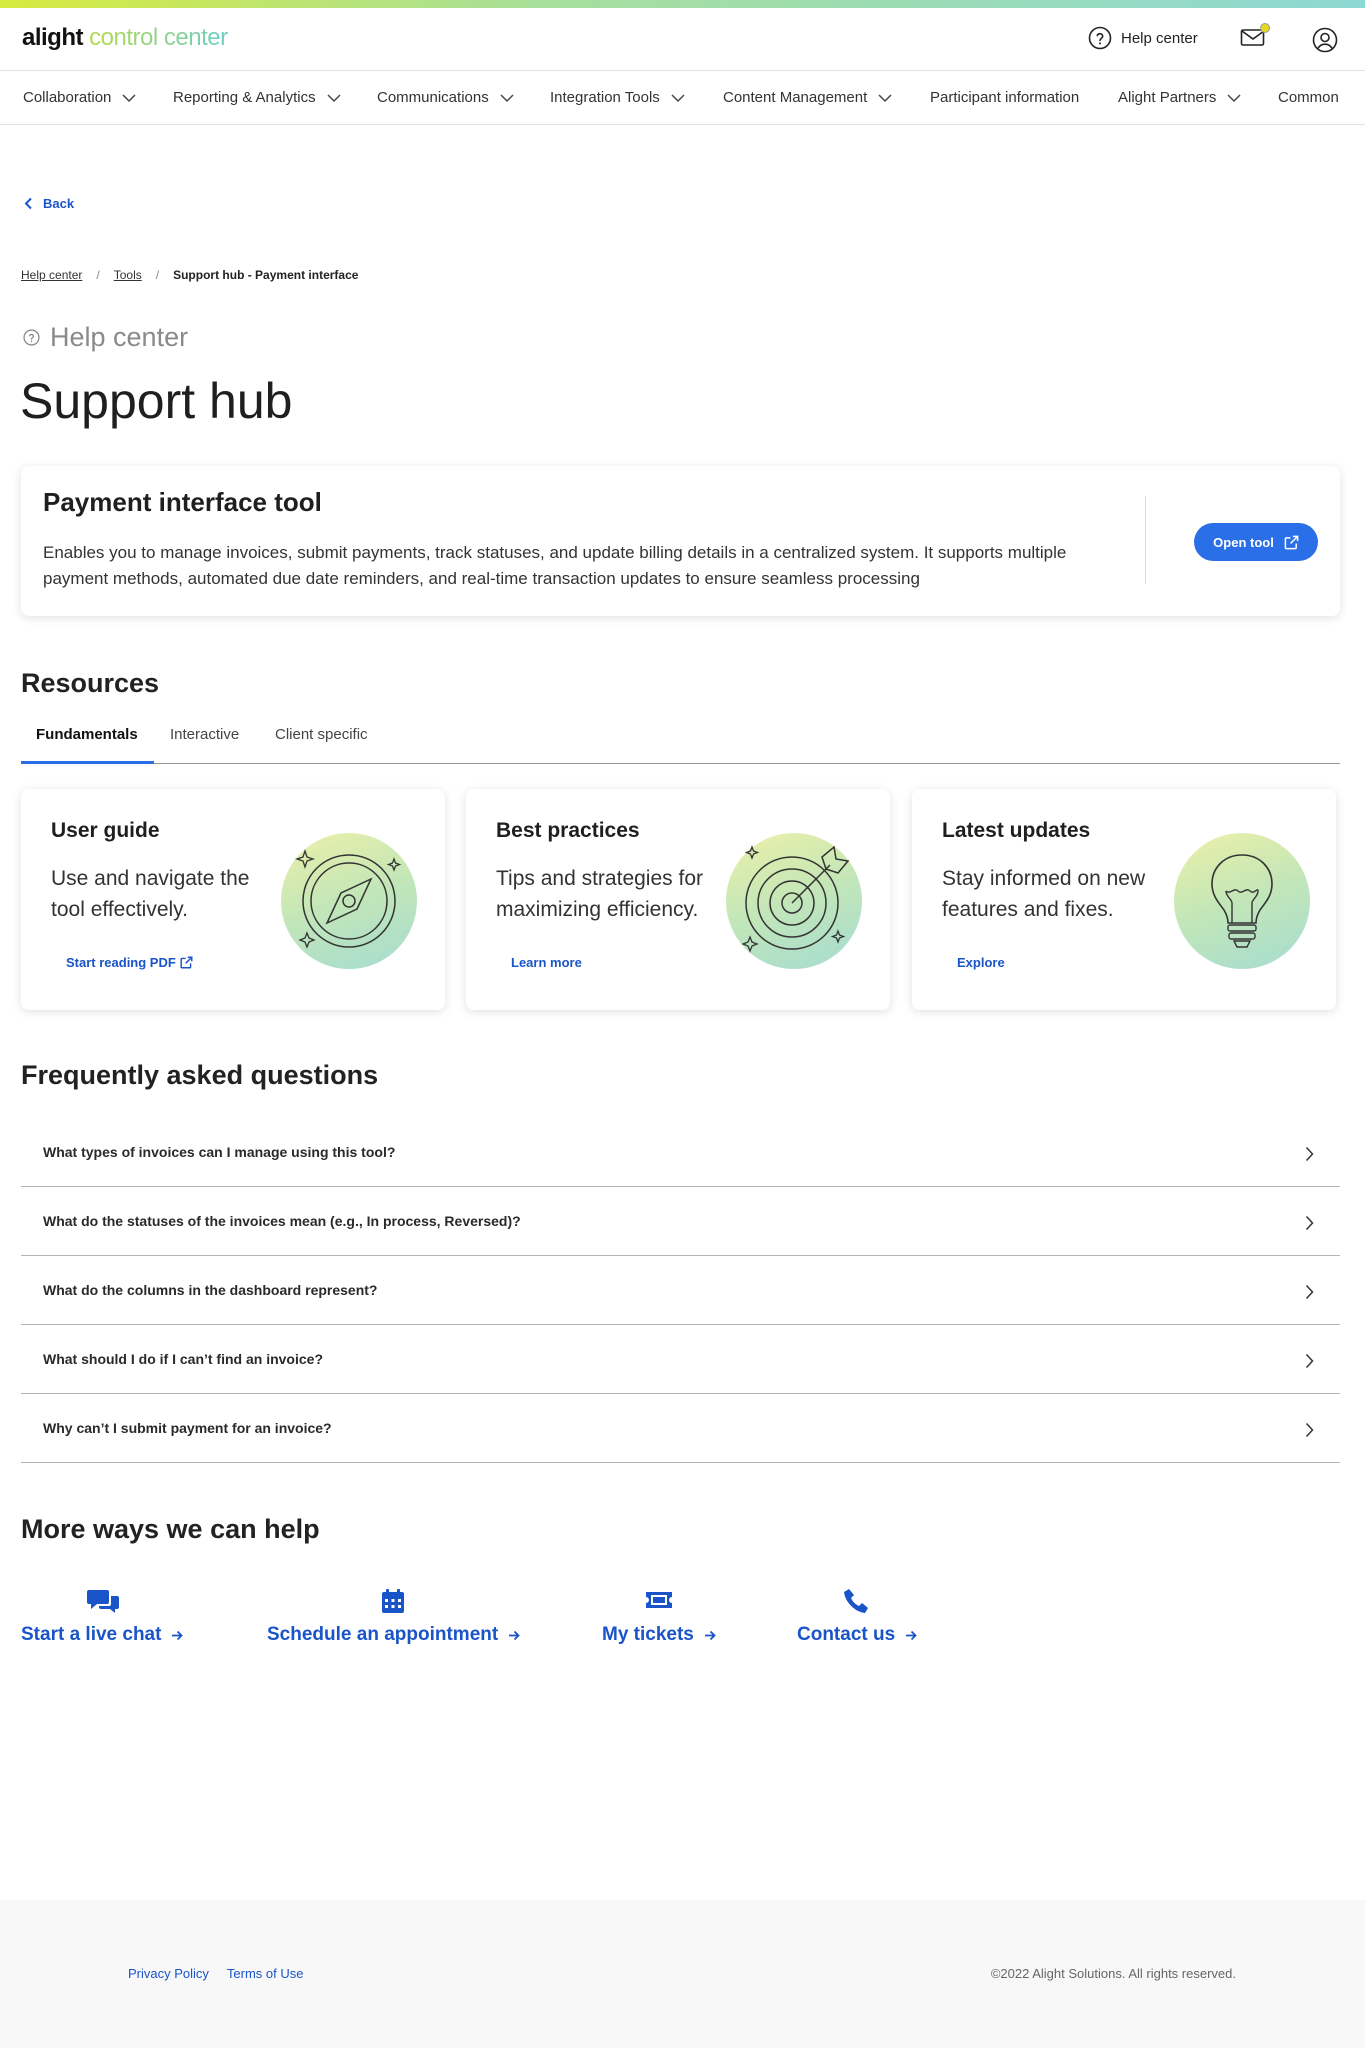 This screenshot has width=1365, height=2048. What do you see at coordinates (1180, 97) in the screenshot?
I see `nav-item-alight-partners: Alight Partners` at bounding box center [1180, 97].